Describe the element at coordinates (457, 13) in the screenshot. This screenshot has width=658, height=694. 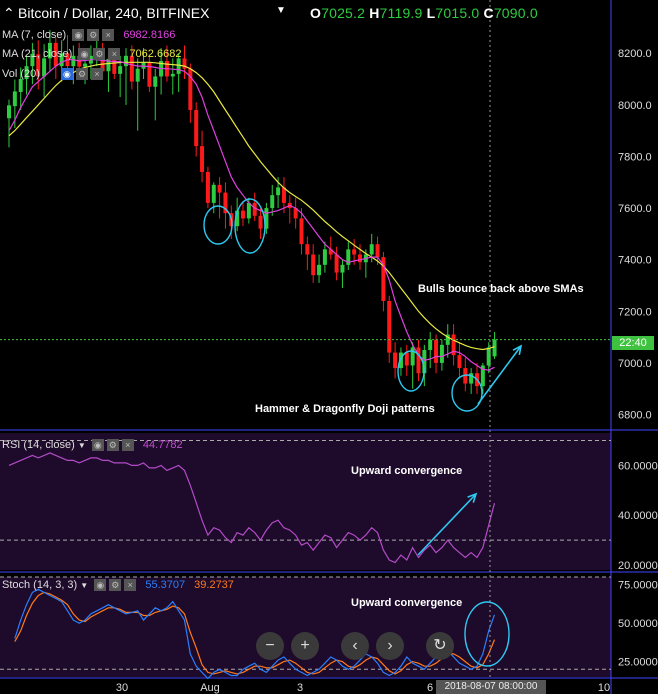
I see `low-value: 7015.0` at that location.